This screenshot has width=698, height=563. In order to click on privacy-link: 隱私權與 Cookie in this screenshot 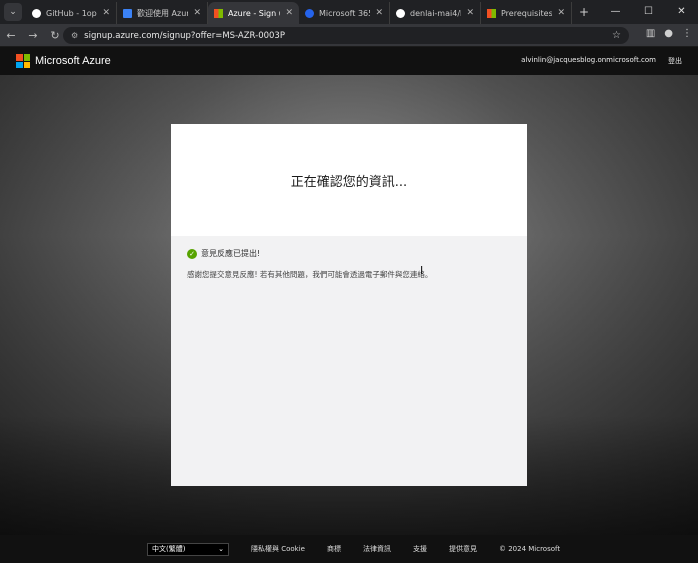, I will do `click(278, 549)`.